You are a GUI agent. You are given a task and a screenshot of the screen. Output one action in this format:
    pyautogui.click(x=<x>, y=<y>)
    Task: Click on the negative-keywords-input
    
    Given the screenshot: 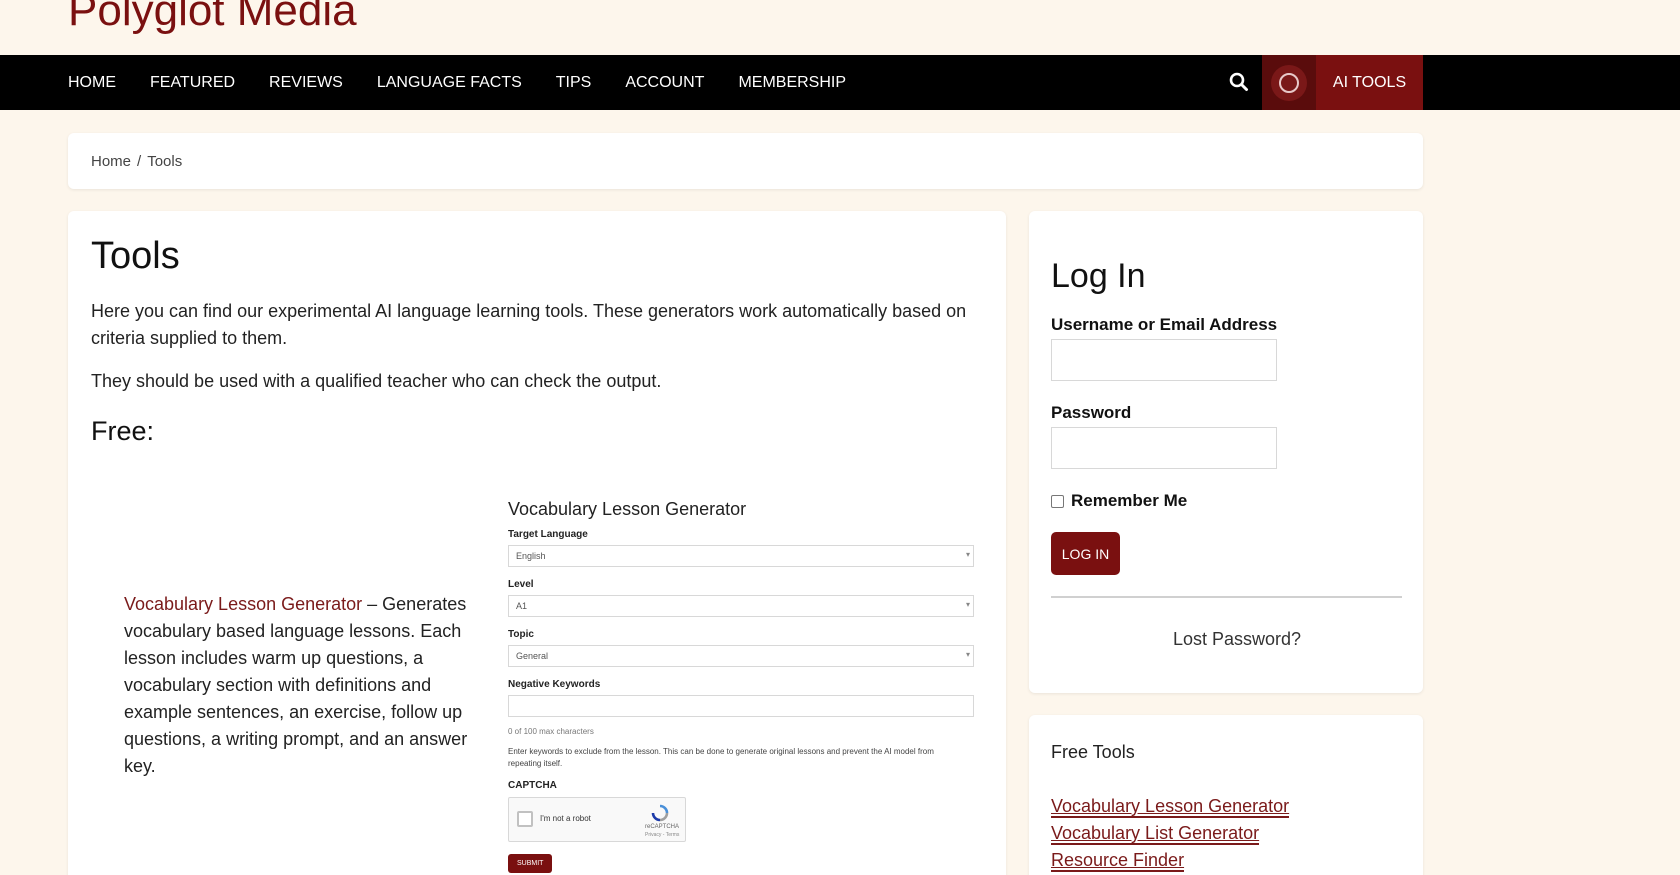 What is the action you would take?
    pyautogui.click(x=741, y=706)
    